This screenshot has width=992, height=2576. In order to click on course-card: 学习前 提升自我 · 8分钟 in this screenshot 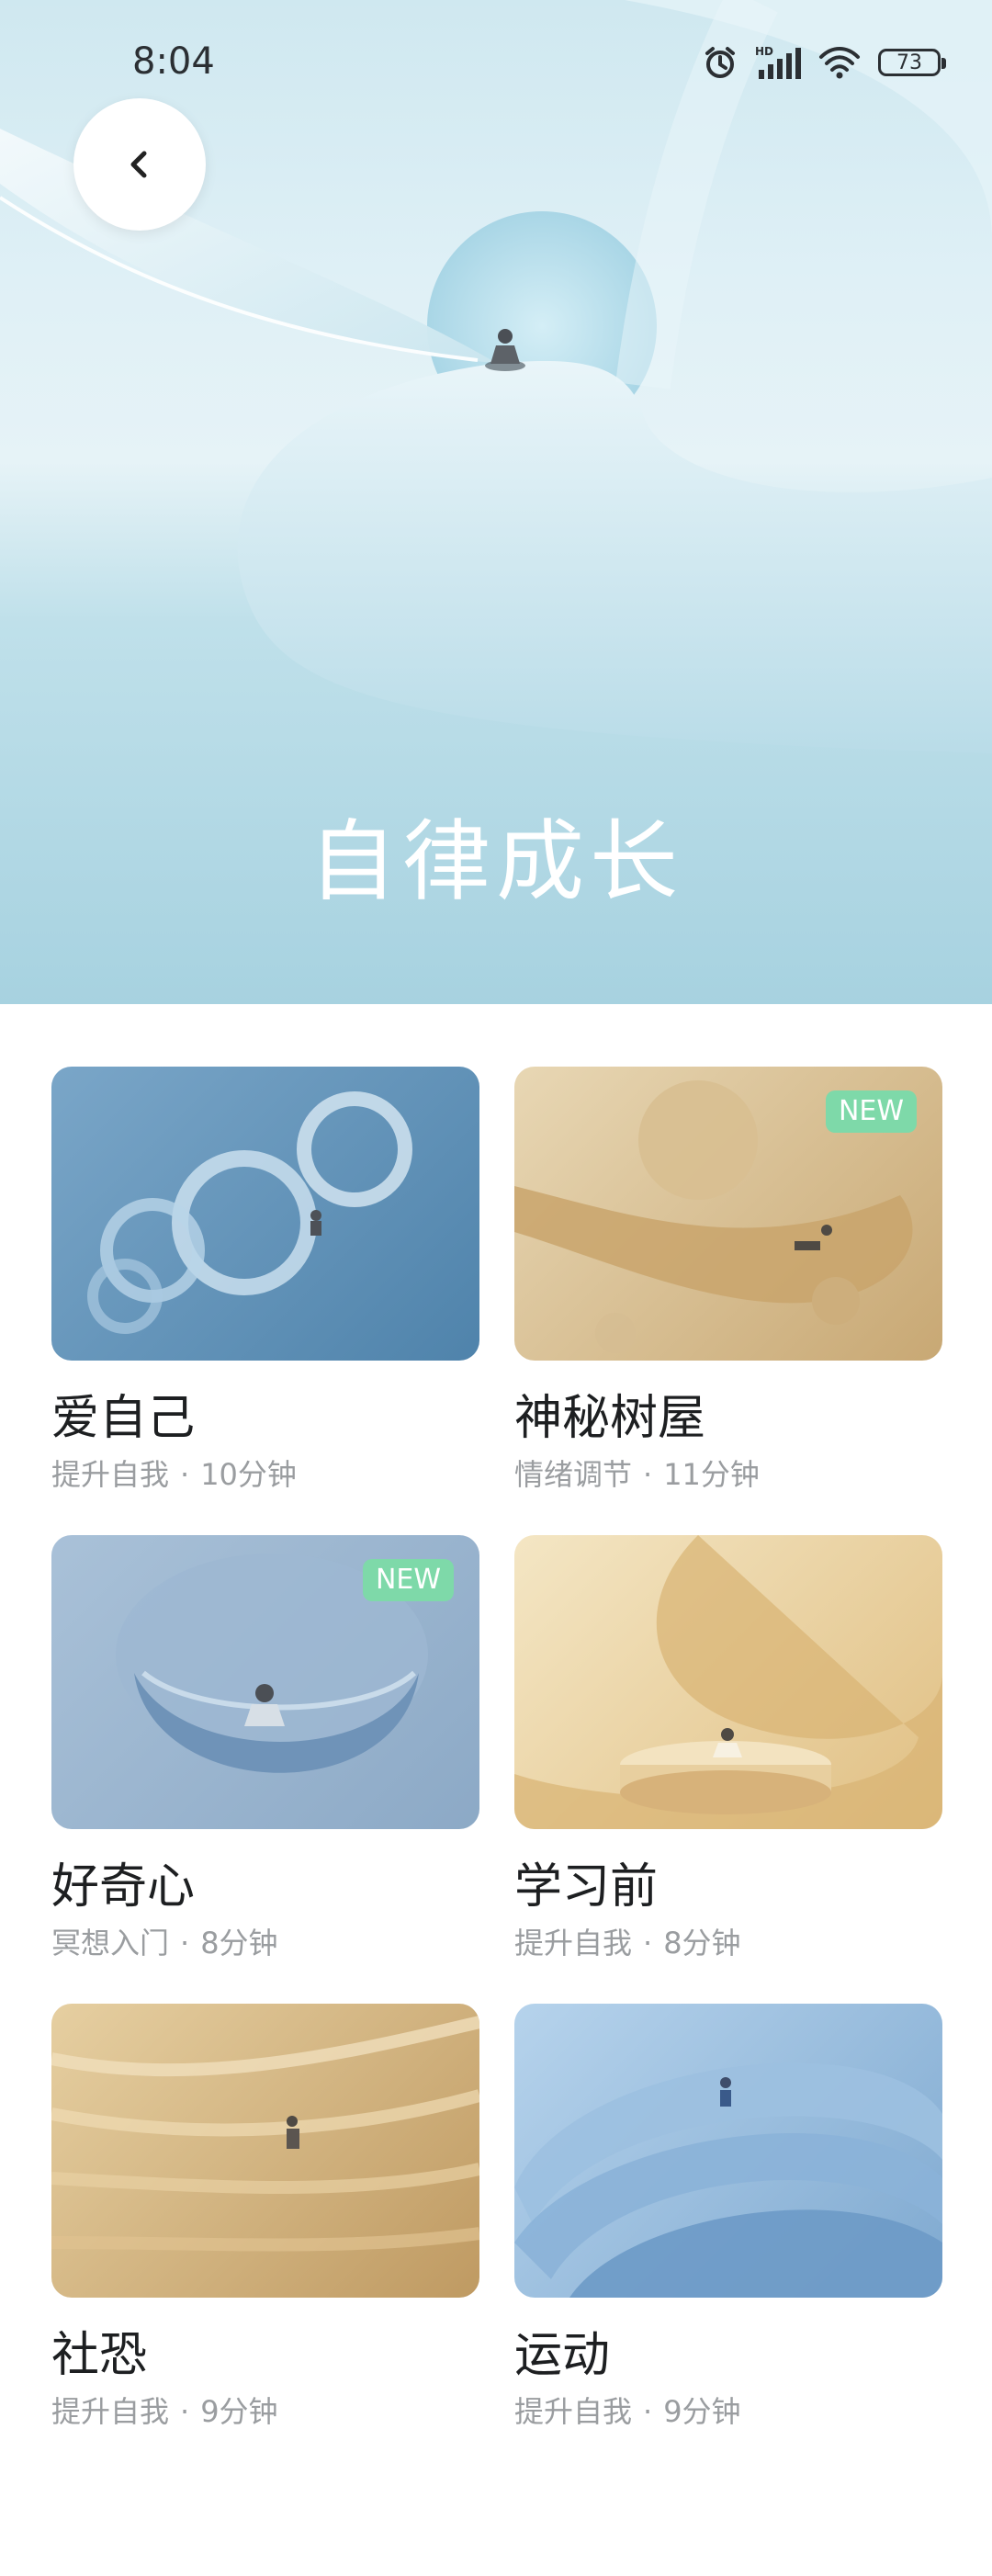, I will do `click(728, 1749)`.